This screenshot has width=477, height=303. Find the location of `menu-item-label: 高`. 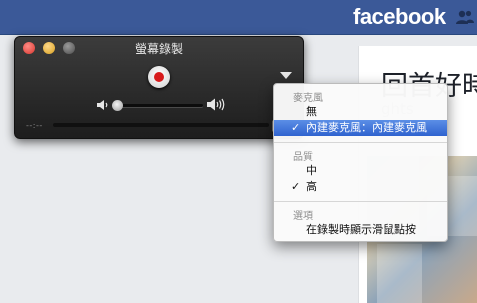

menu-item-label: 高 is located at coordinates (311, 186).